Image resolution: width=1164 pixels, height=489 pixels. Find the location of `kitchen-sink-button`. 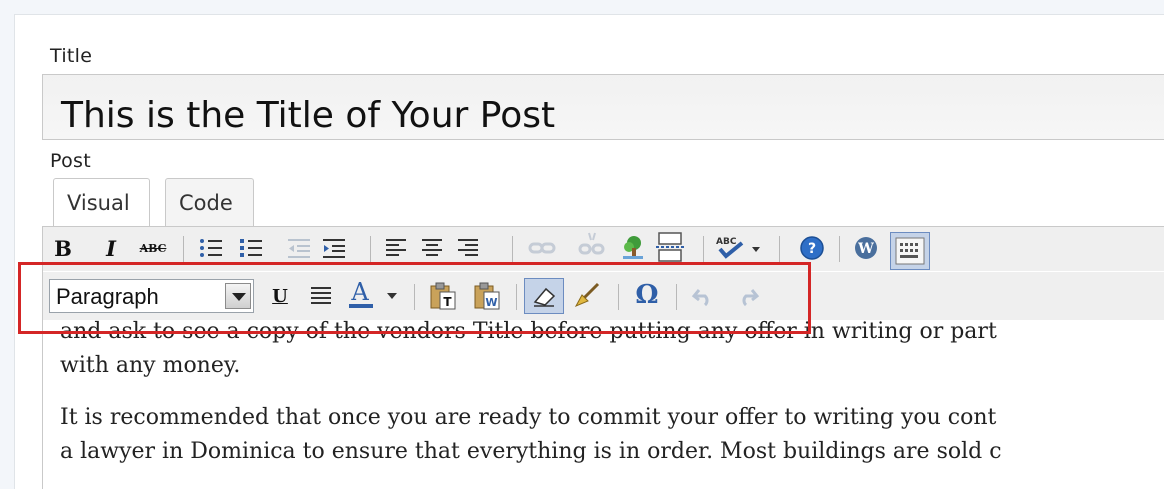

kitchen-sink-button is located at coordinates (910, 251).